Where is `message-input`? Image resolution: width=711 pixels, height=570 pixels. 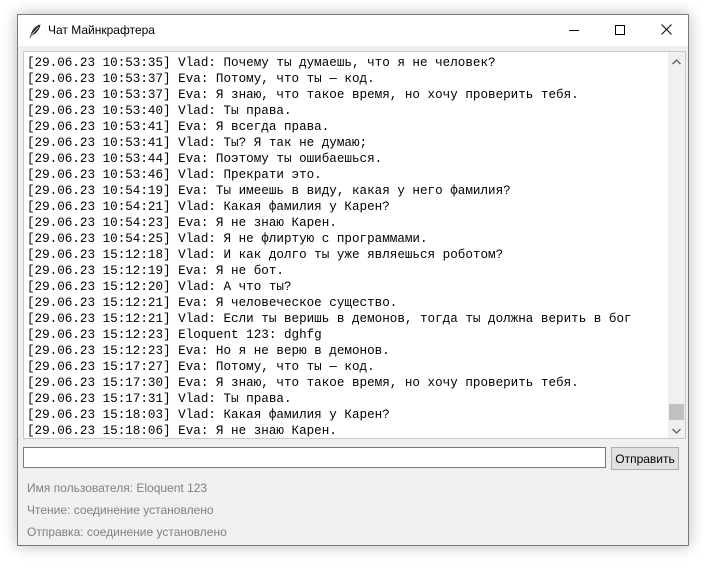 message-input is located at coordinates (314, 457).